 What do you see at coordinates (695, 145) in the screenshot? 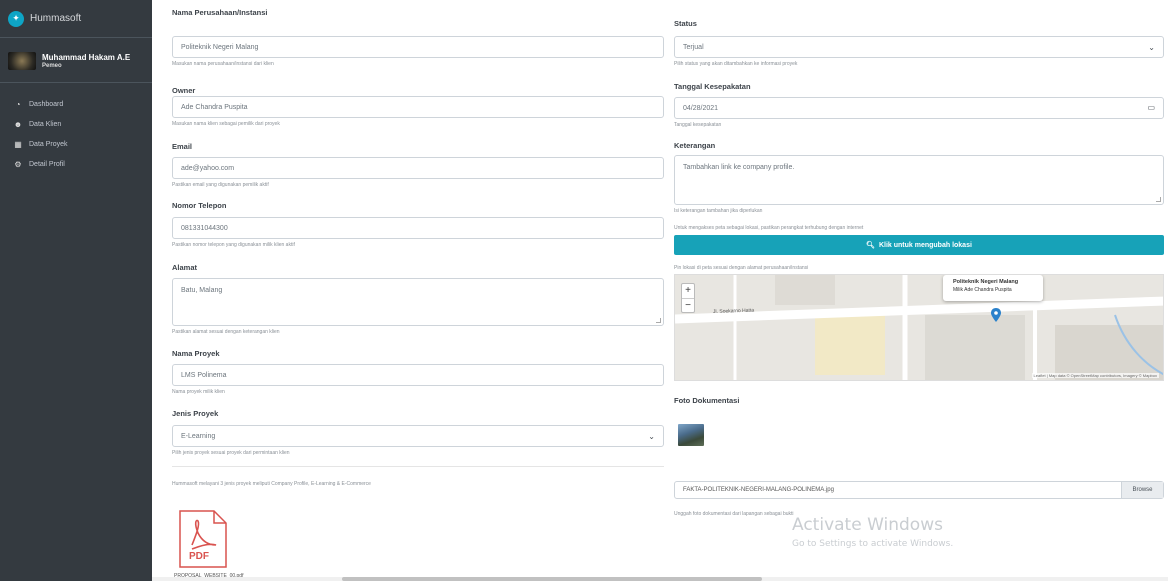
I see `notes-label: Keterangan` at bounding box center [695, 145].